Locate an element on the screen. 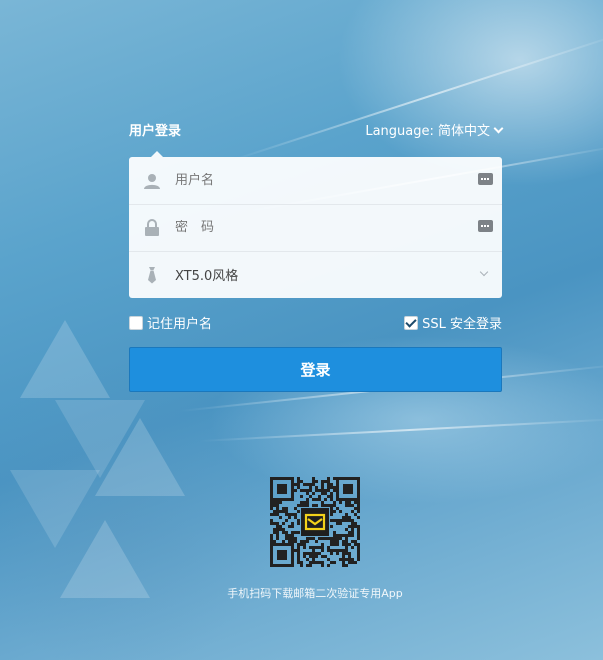  remember-username-label: 记住用户名 is located at coordinates (180, 324).